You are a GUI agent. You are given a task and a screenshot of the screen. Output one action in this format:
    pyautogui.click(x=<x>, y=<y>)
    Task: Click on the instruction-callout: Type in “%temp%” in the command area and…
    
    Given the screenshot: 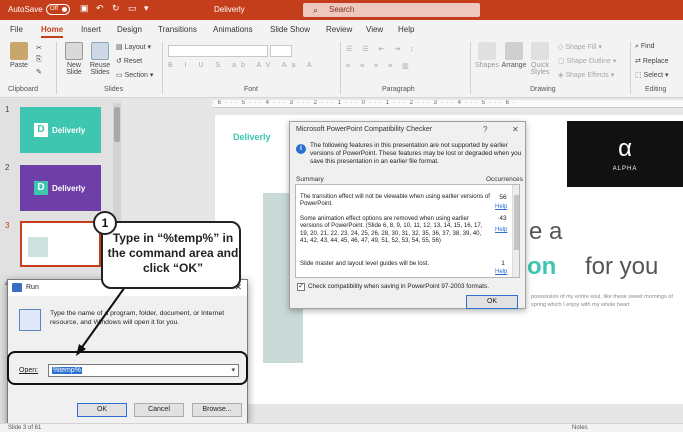 What is the action you would take?
    pyautogui.click(x=171, y=255)
    